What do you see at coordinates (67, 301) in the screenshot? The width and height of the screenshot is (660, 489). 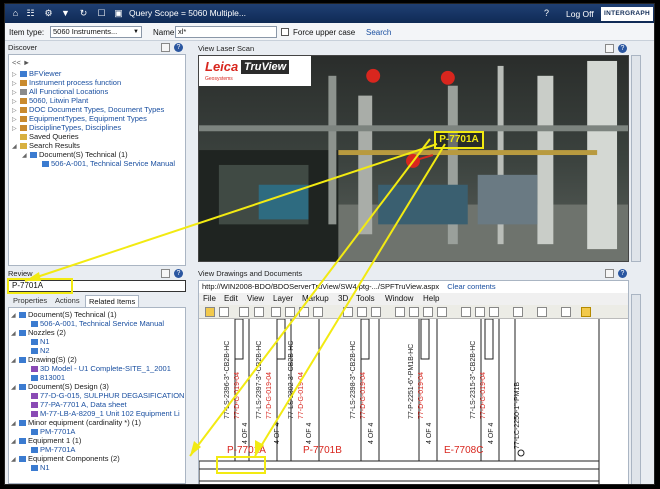 I see `tab-actions: Actions` at bounding box center [67, 301].